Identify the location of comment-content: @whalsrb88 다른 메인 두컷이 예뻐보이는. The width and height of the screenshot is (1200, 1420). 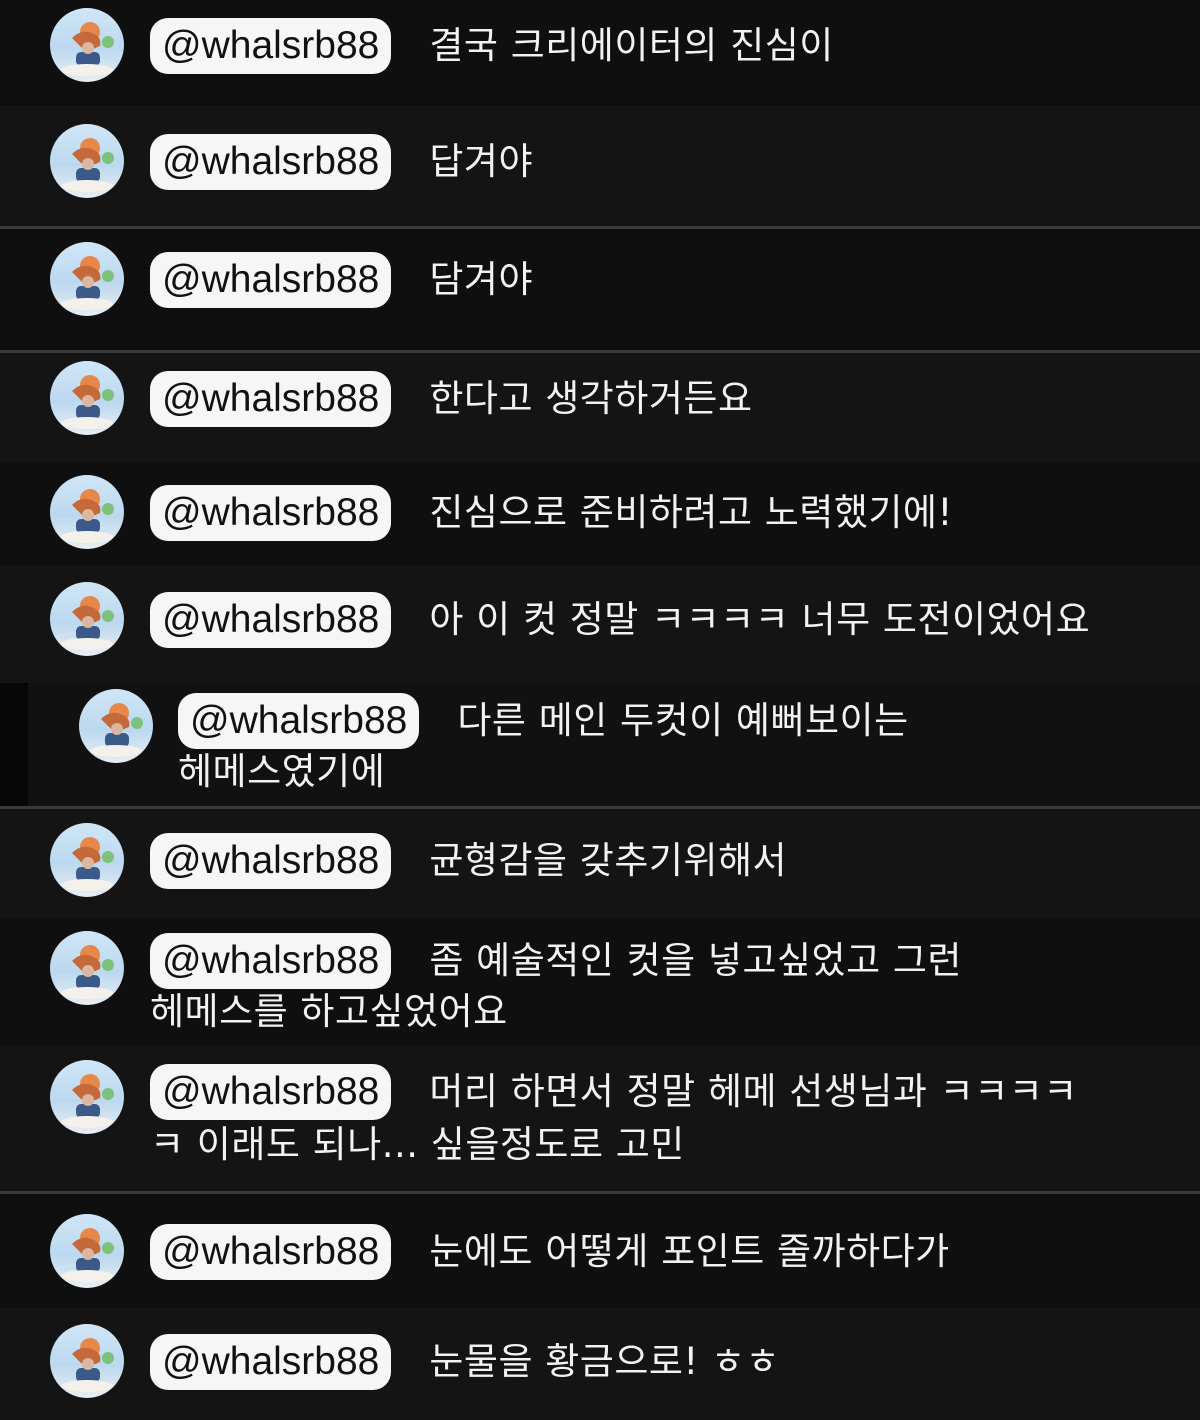
(543, 721).